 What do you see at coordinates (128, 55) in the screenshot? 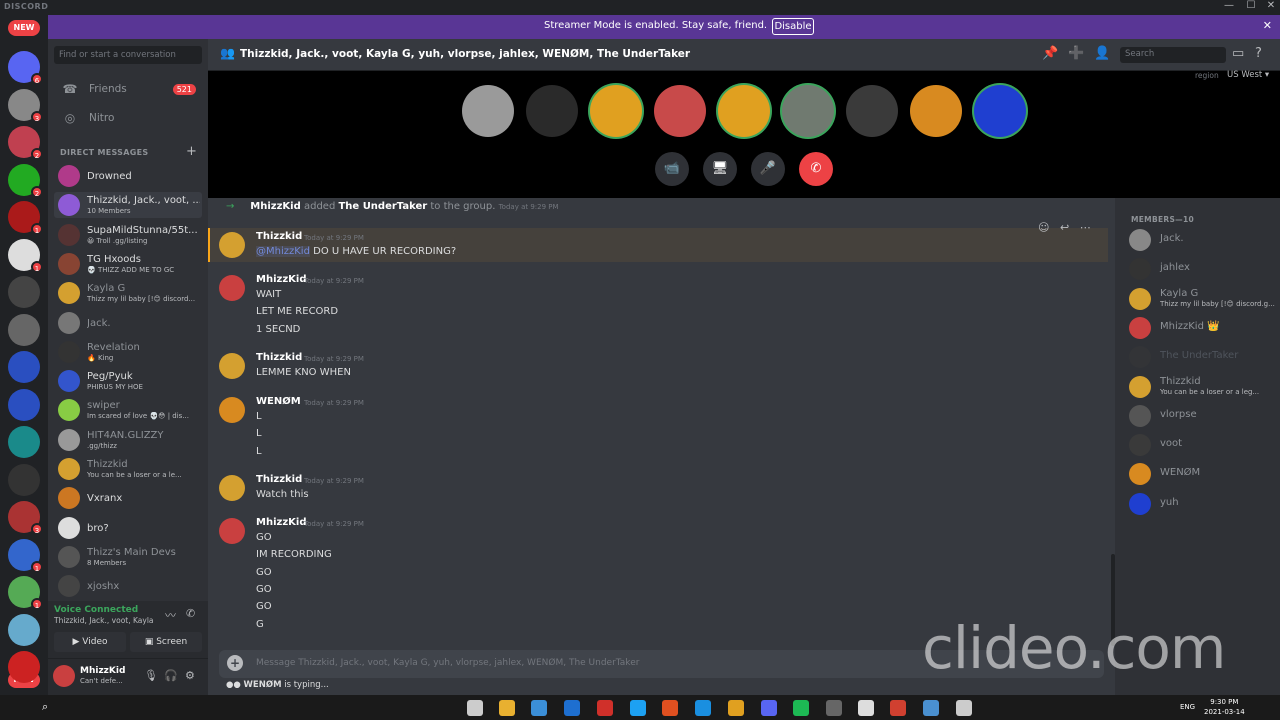
I see `find-conversation-input: Find or start a conversation` at bounding box center [128, 55].